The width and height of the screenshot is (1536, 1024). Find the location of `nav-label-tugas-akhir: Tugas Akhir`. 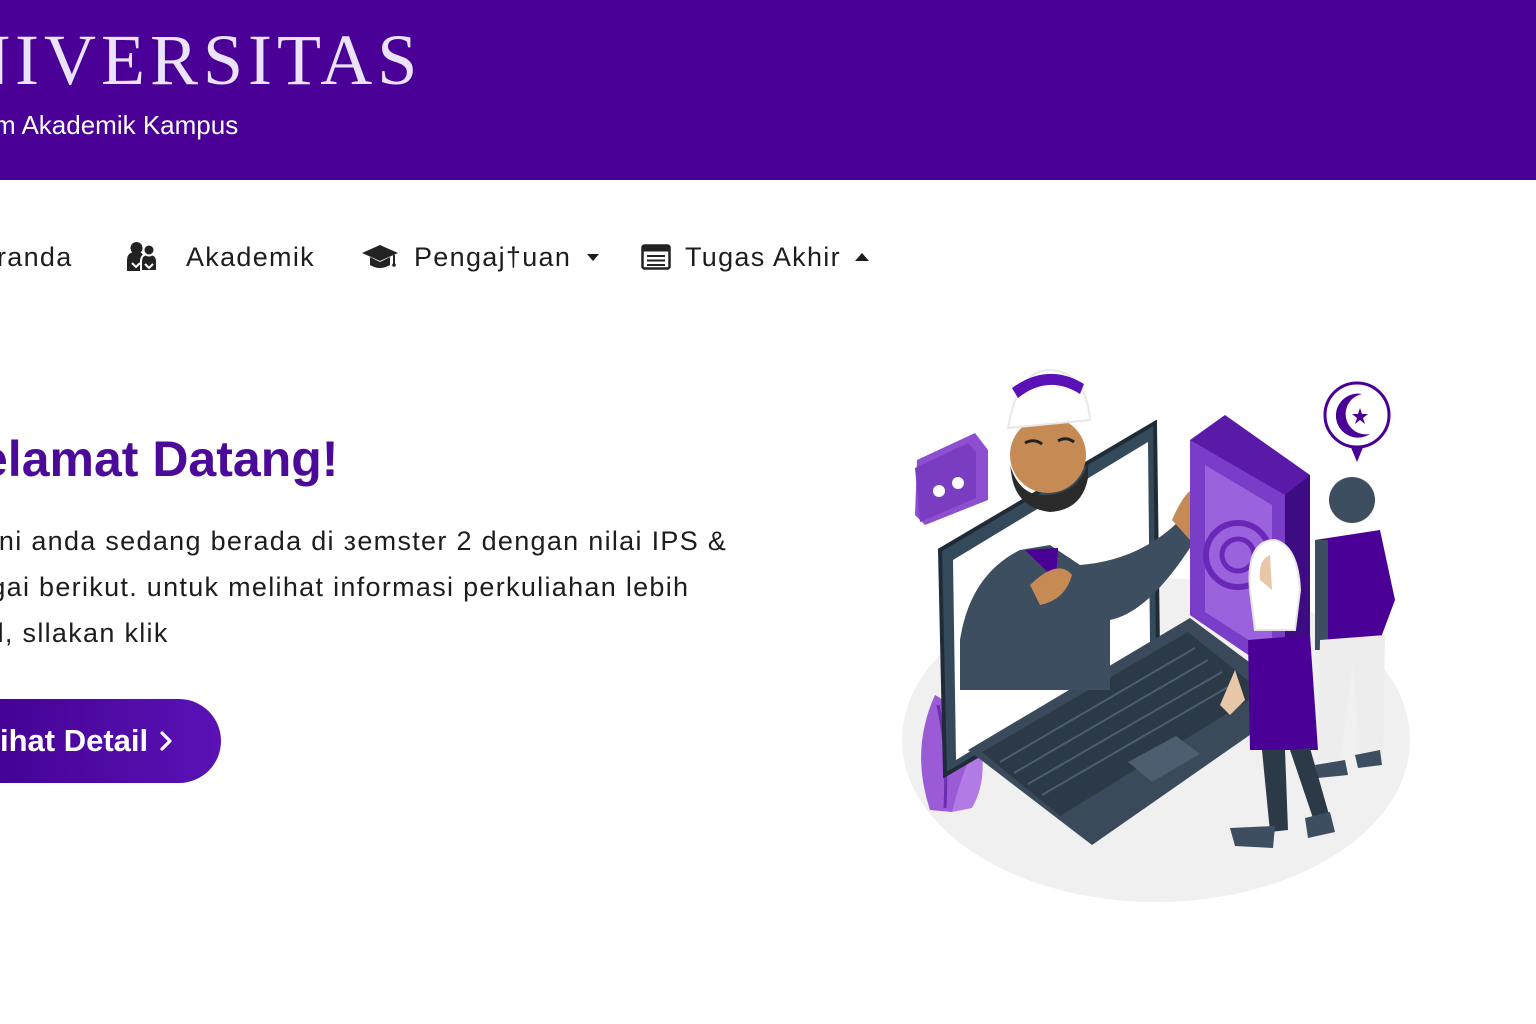

nav-label-tugas-akhir: Tugas Akhir is located at coordinates (763, 256).